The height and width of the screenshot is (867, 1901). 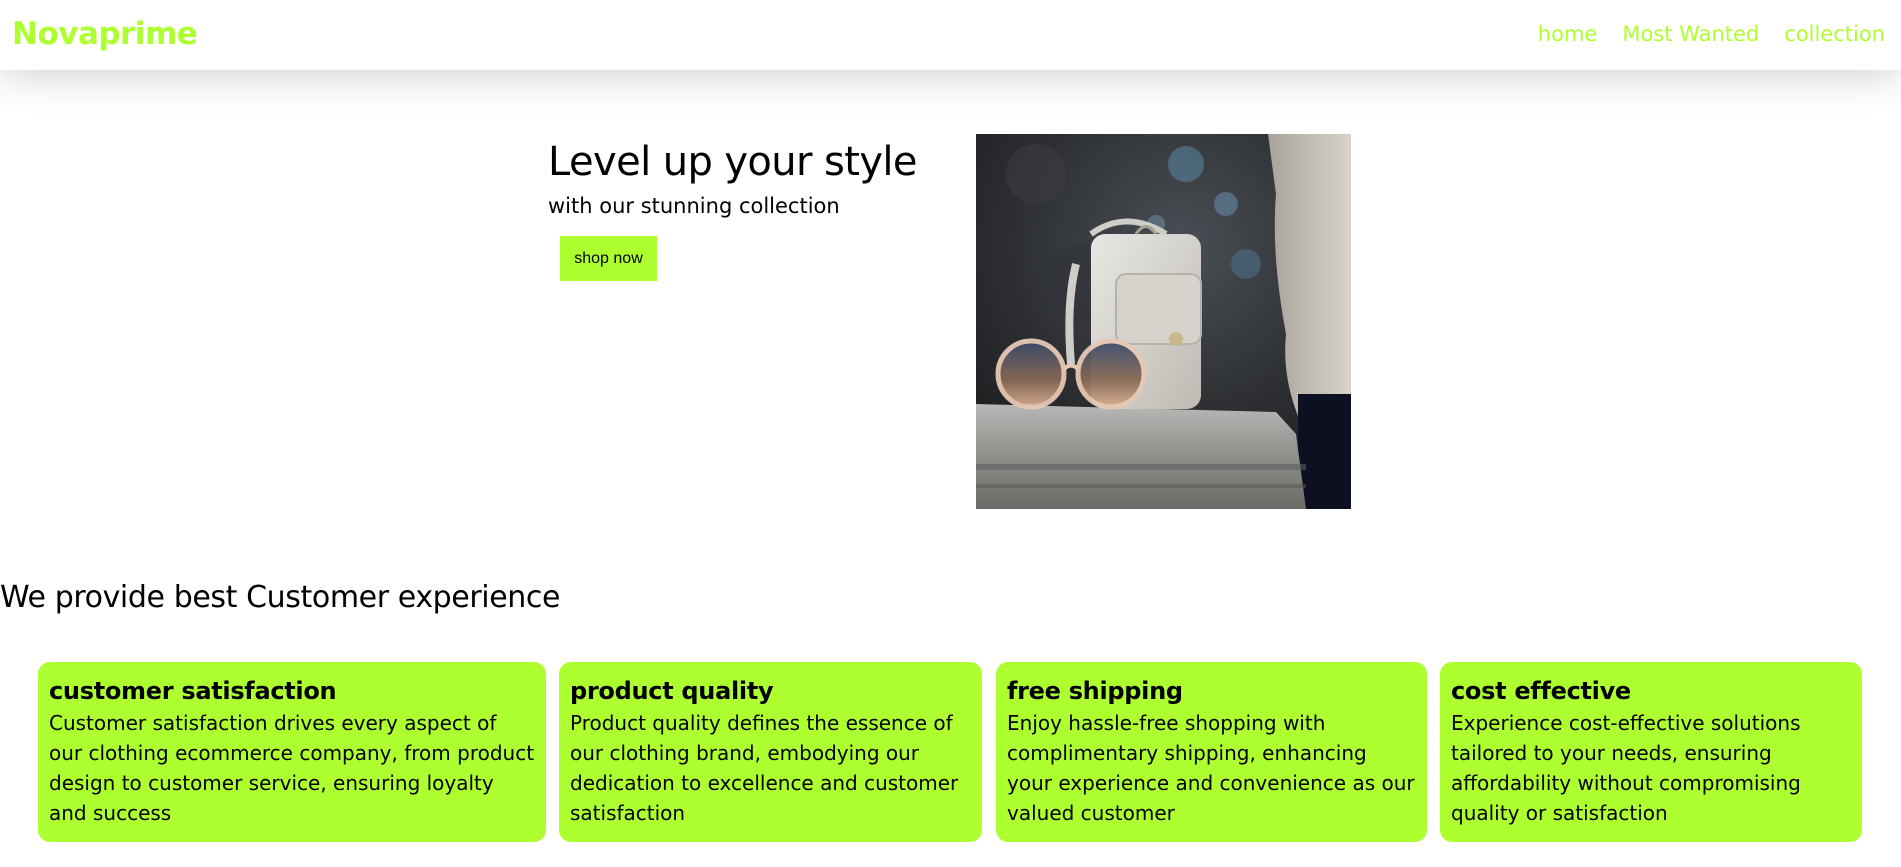 I want to click on features-heading: We provide best Customer experience, so click(x=280, y=597).